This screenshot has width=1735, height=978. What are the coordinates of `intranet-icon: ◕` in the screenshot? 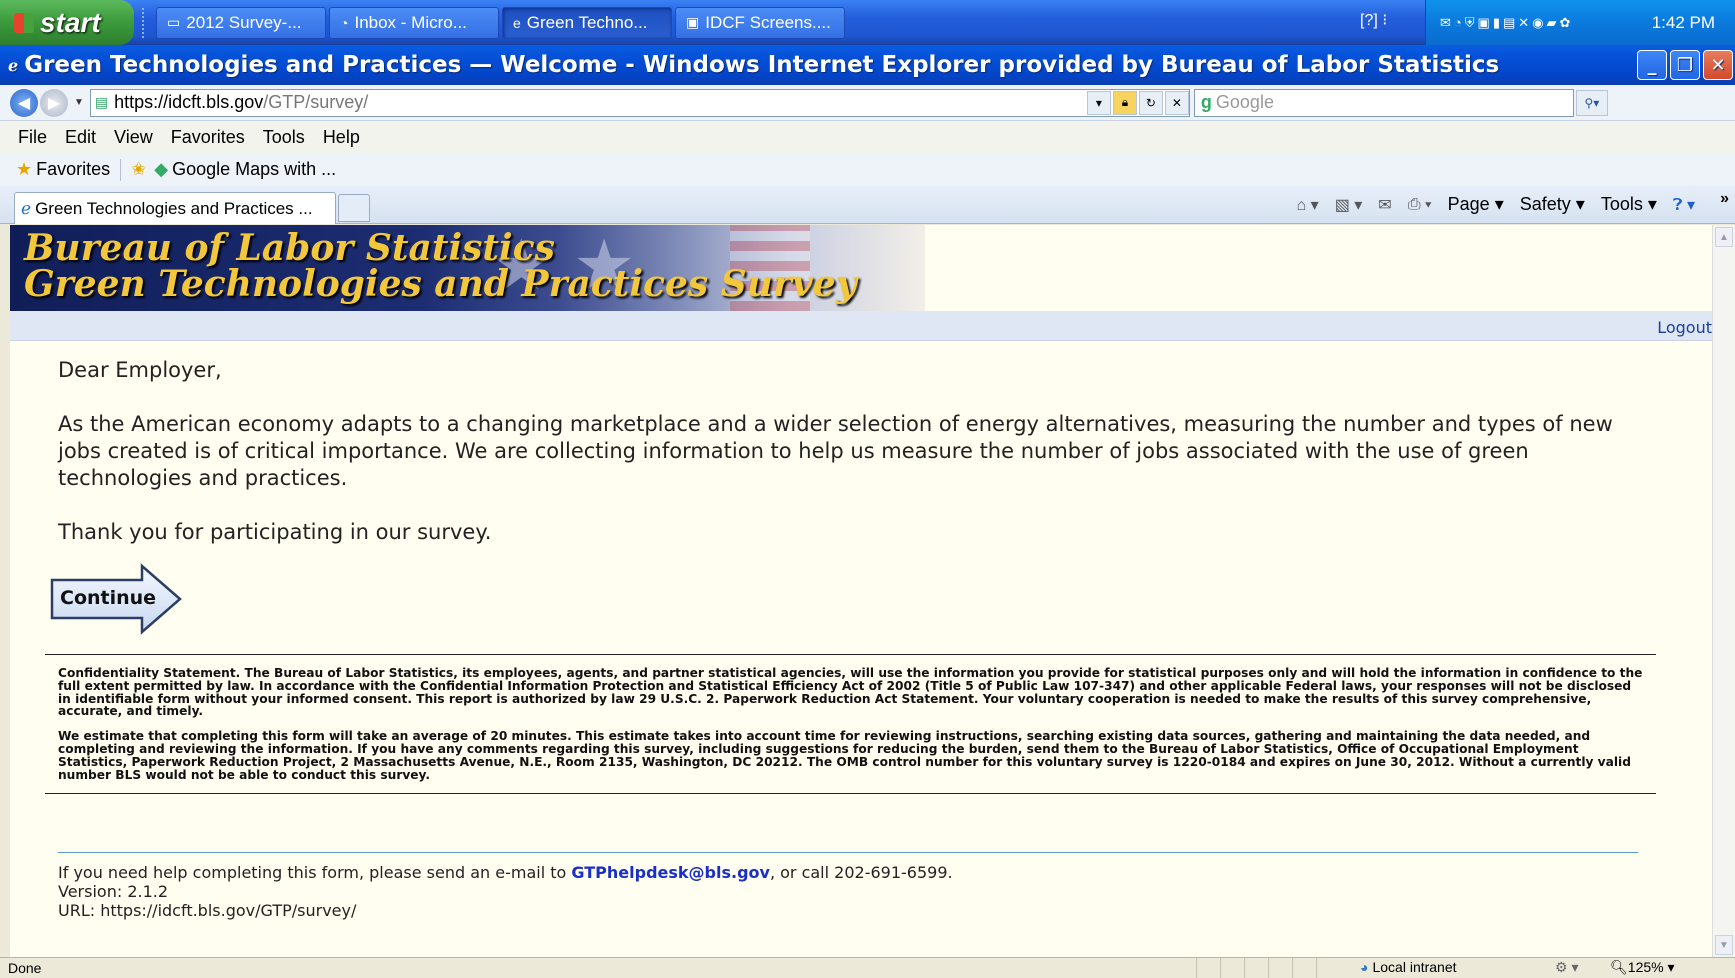 It's located at (1364, 967).